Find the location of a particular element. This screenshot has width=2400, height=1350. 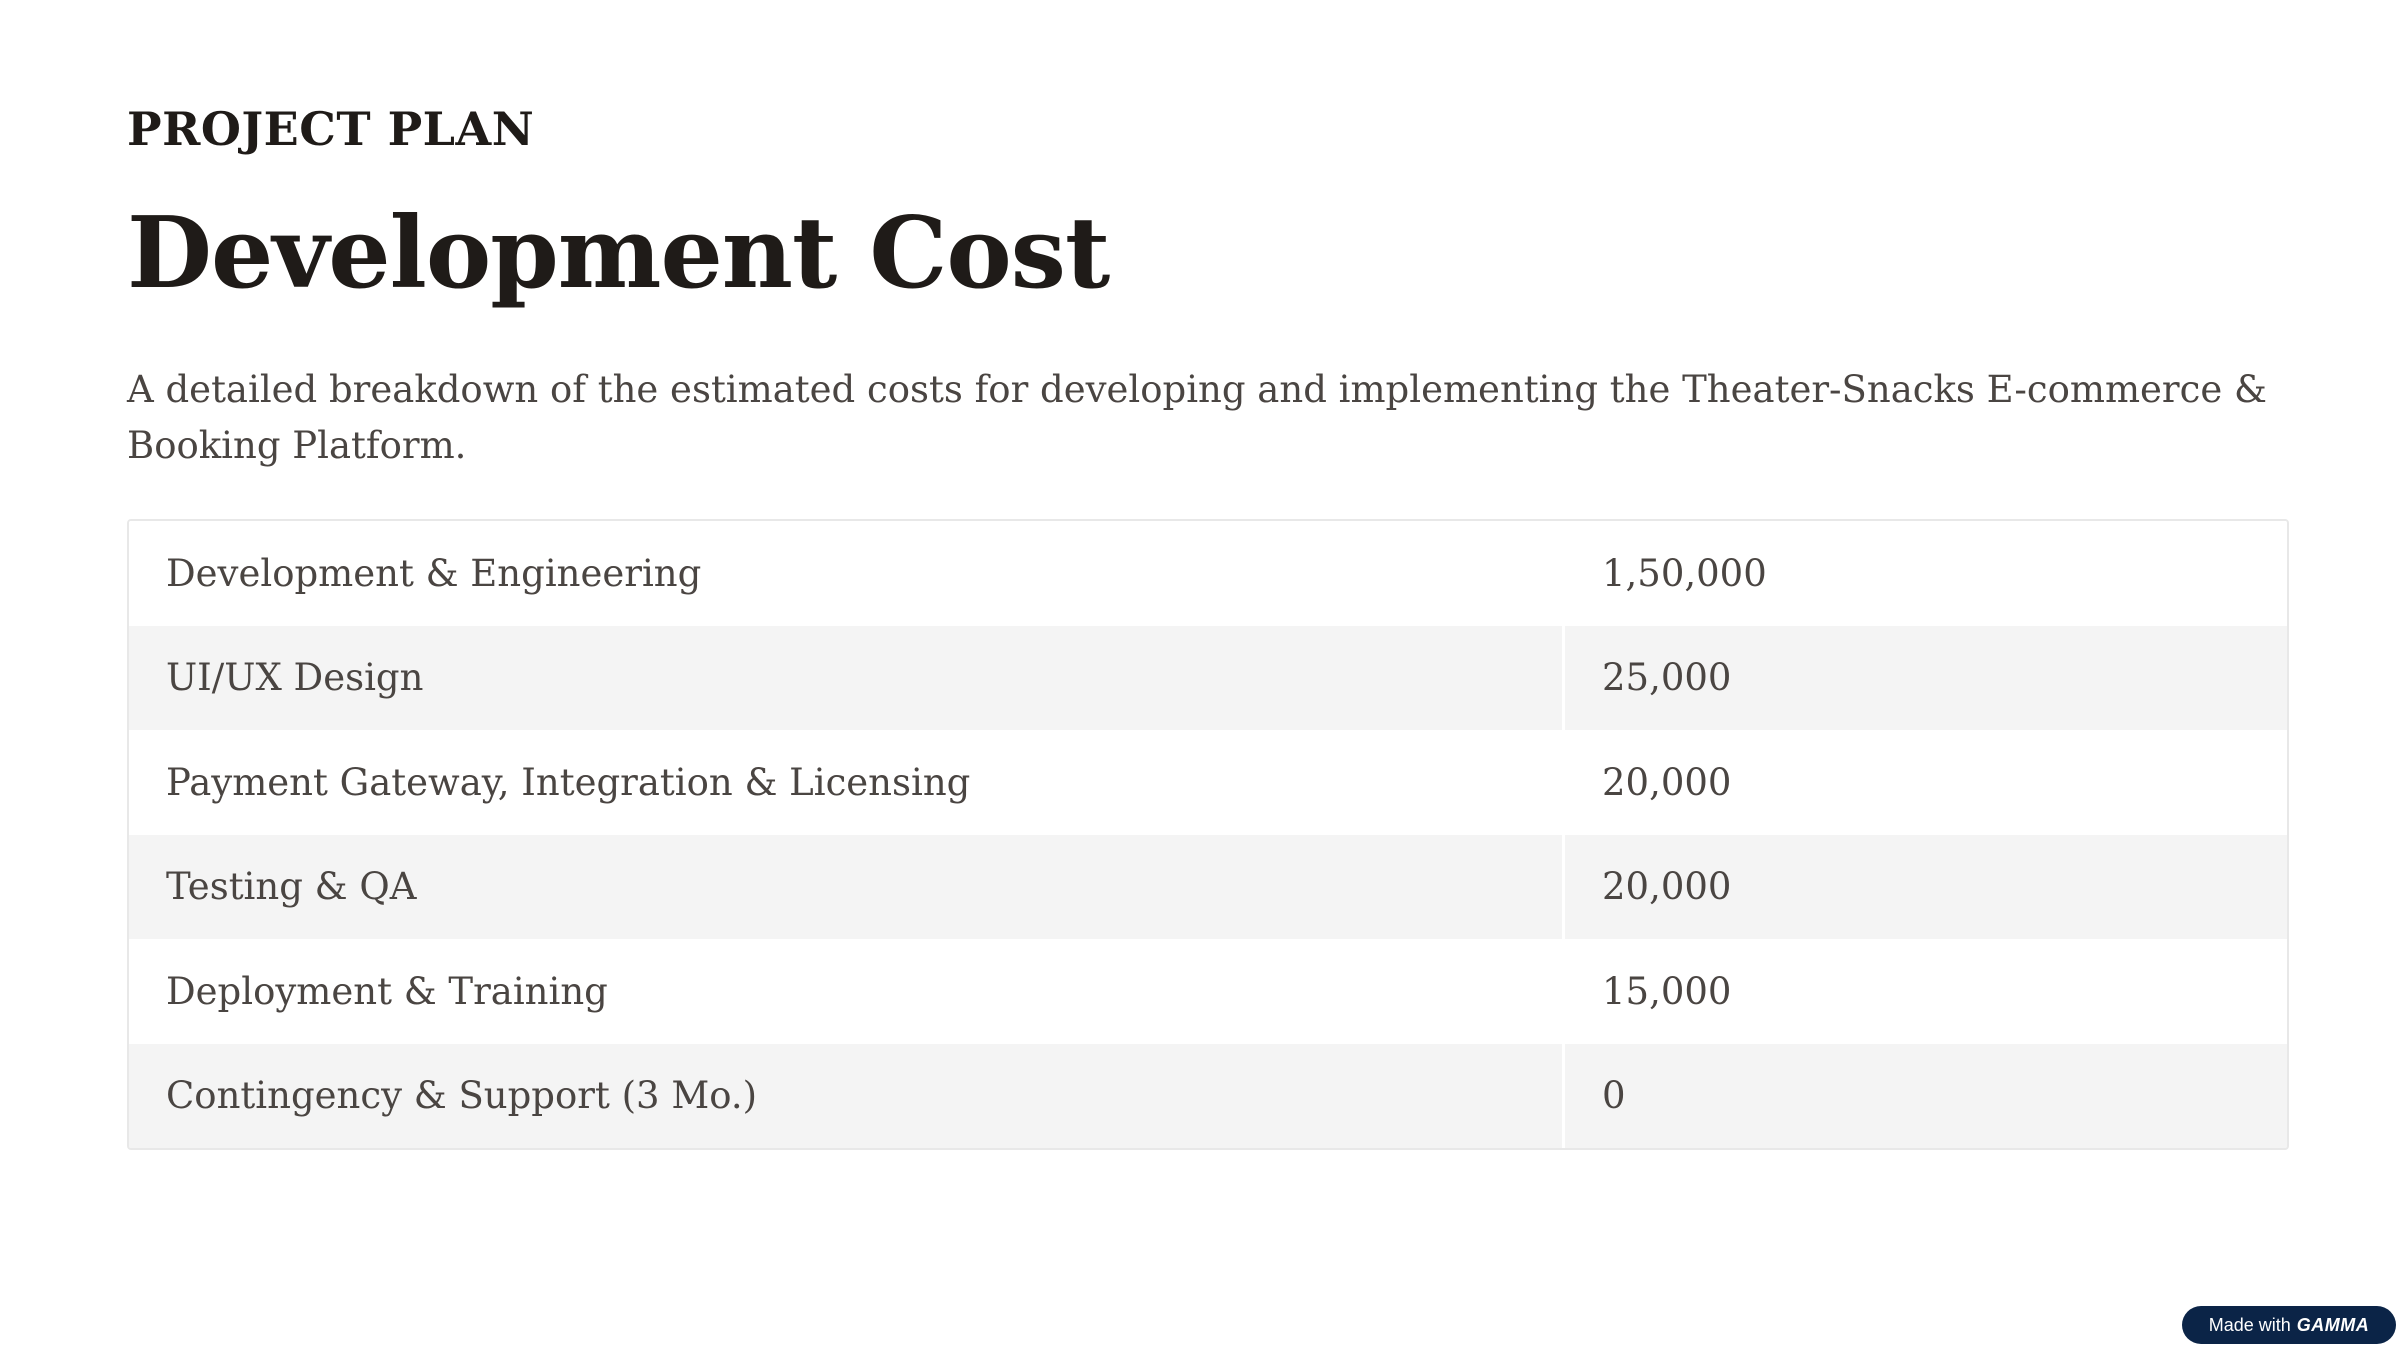

cost-item-cell: Payment Gateway, Integration & Licensing is located at coordinates (847, 782).